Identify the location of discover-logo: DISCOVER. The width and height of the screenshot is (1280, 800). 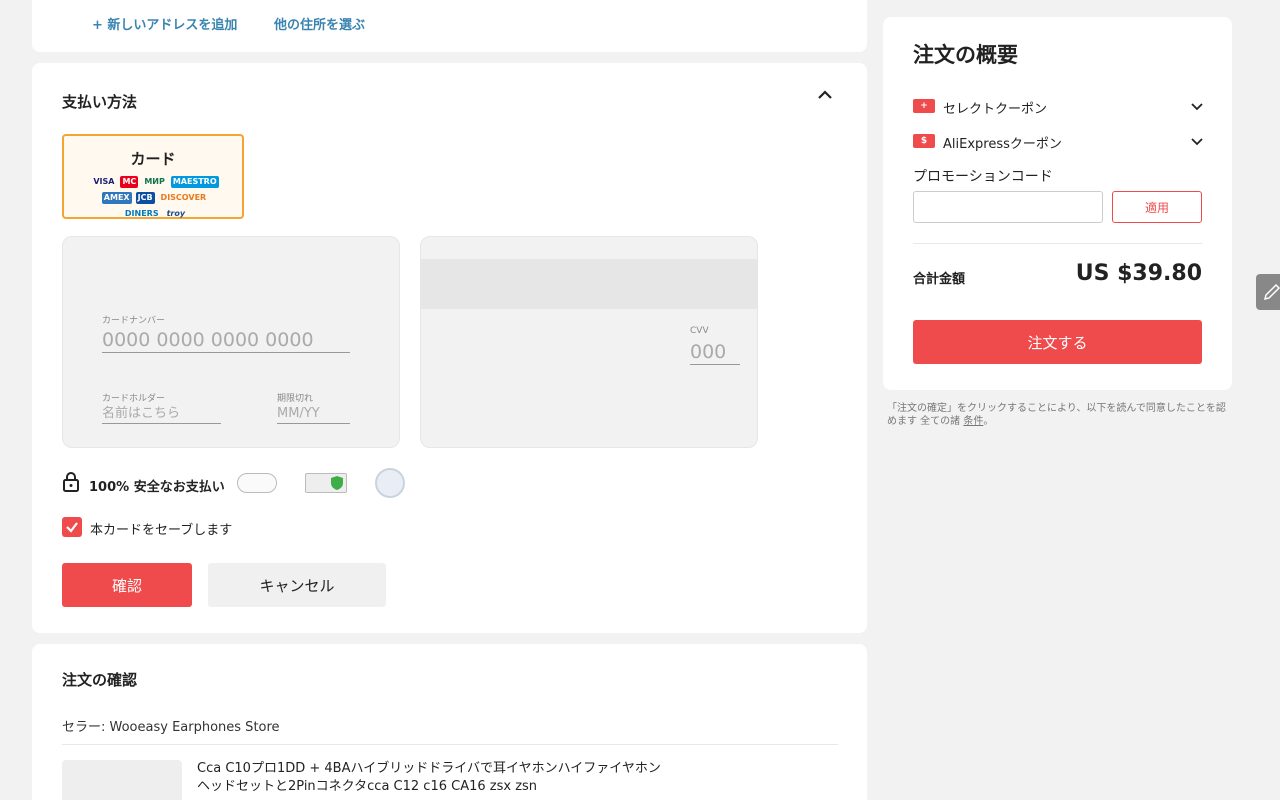
(183, 197).